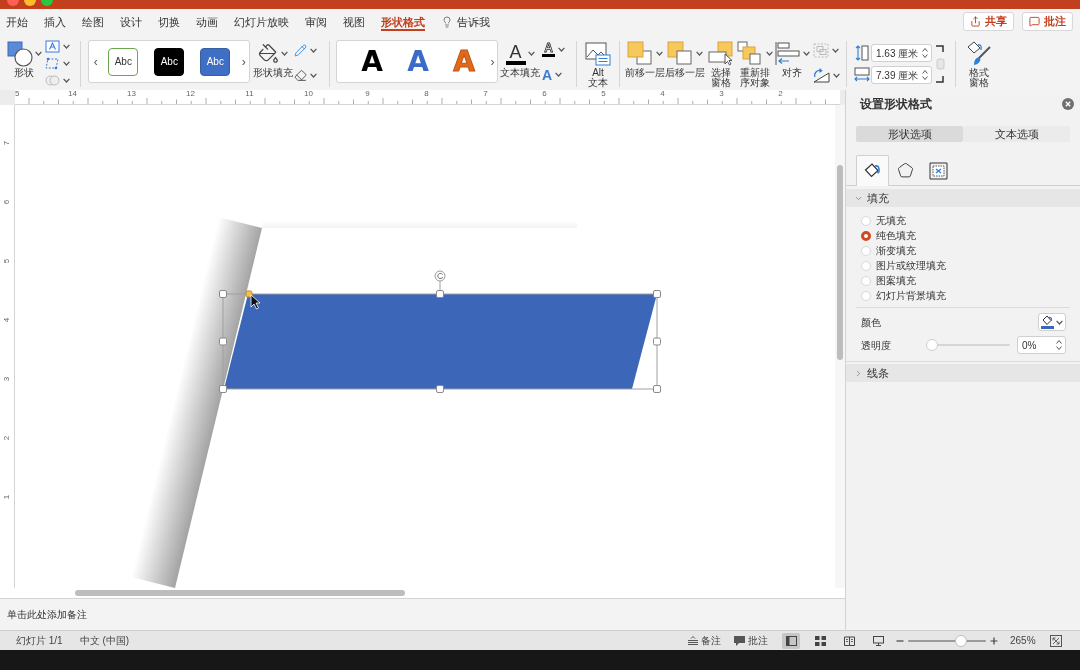 Image resolution: width=1080 pixels, height=670 pixels. Describe the element at coordinates (13, 3) in the screenshot. I see `close-window-icon` at that location.